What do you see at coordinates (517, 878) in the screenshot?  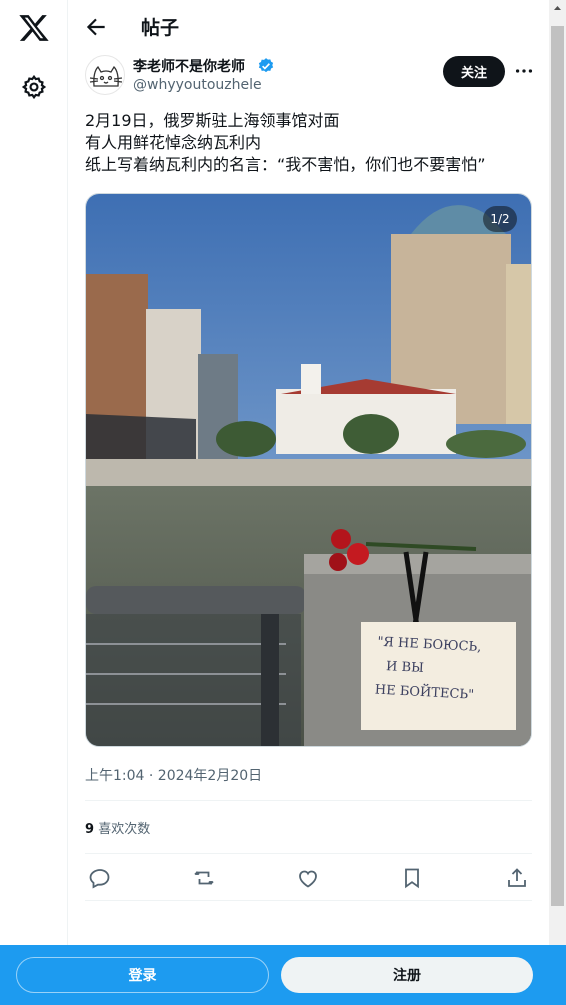 I see `share-icon` at bounding box center [517, 878].